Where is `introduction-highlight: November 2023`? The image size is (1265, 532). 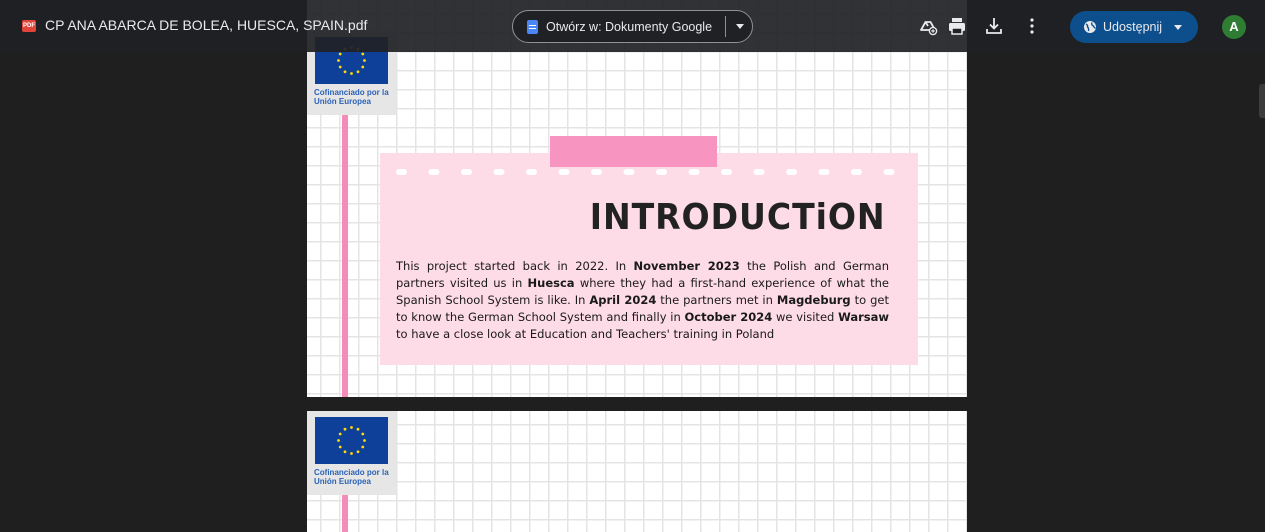
introduction-highlight: November 2023 is located at coordinates (686, 266).